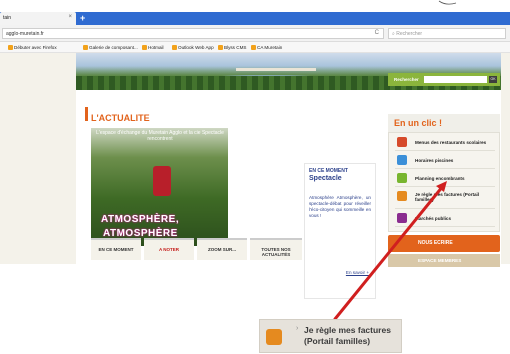 The width and height of the screenshot is (510, 354). Describe the element at coordinates (70, 17) in the screenshot. I see `close-tab-icon: ×` at that location.